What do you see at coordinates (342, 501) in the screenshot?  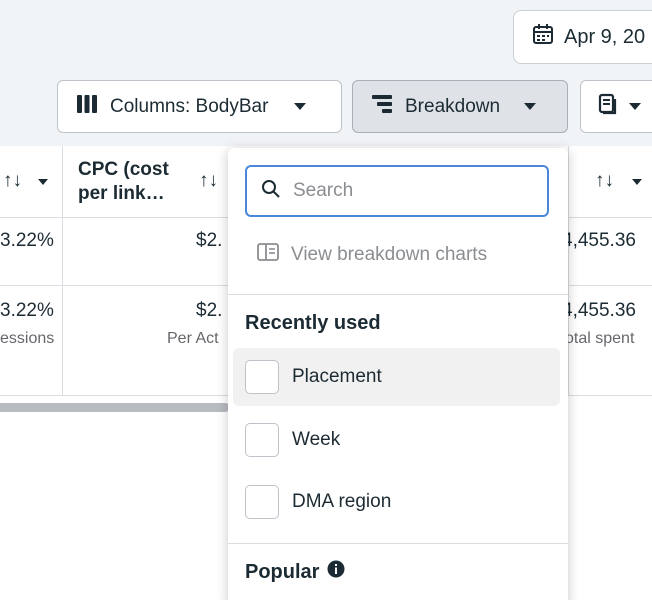 I see `option-label: DMA region` at bounding box center [342, 501].